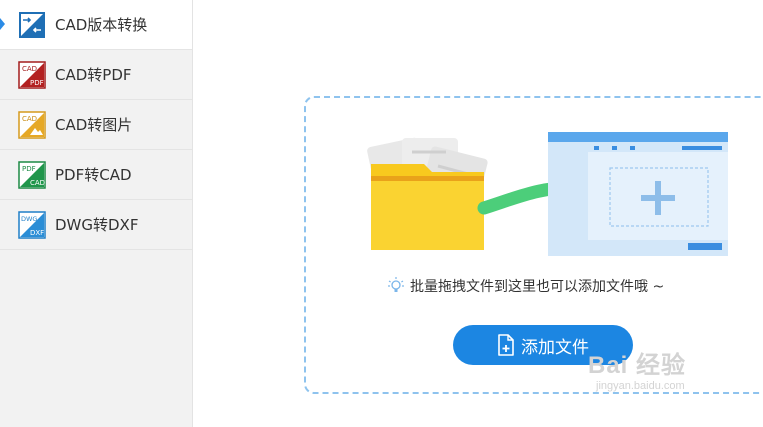 The image size is (763, 427). Describe the element at coordinates (396, 284) in the screenshot. I see `lightbulb-icon` at that location.